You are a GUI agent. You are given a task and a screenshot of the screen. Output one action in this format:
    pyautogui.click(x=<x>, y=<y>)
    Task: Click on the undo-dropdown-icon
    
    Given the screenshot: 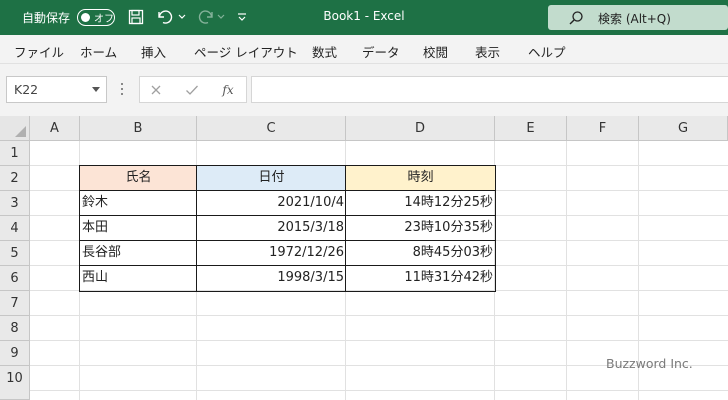 What is the action you would take?
    pyautogui.click(x=182, y=17)
    